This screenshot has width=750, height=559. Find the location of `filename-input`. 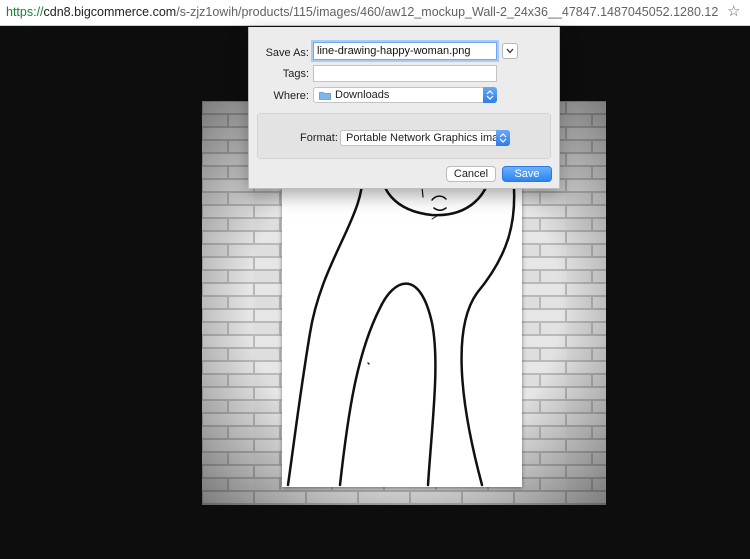

filename-input is located at coordinates (405, 51).